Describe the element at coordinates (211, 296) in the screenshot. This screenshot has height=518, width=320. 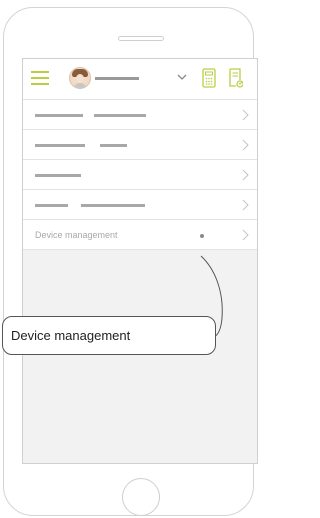
I see `callout-connector` at that location.